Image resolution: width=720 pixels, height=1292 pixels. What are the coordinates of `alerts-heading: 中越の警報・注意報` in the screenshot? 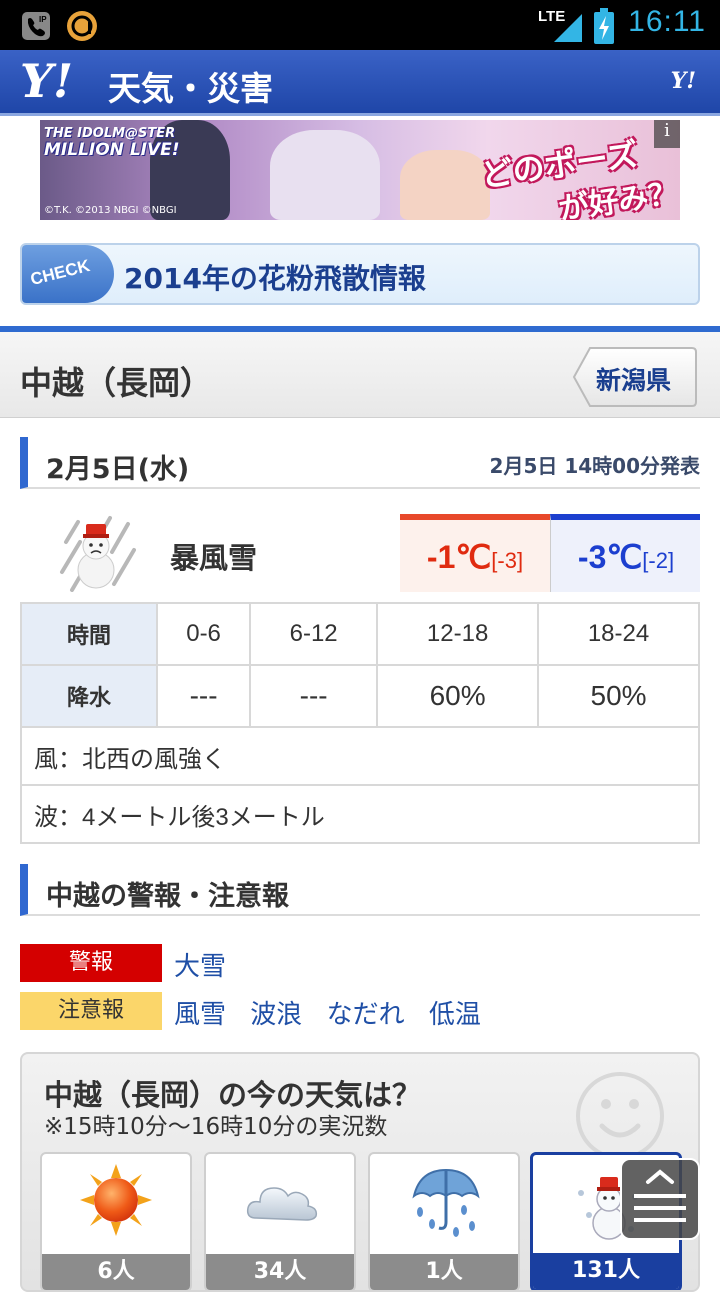 It's located at (167, 896).